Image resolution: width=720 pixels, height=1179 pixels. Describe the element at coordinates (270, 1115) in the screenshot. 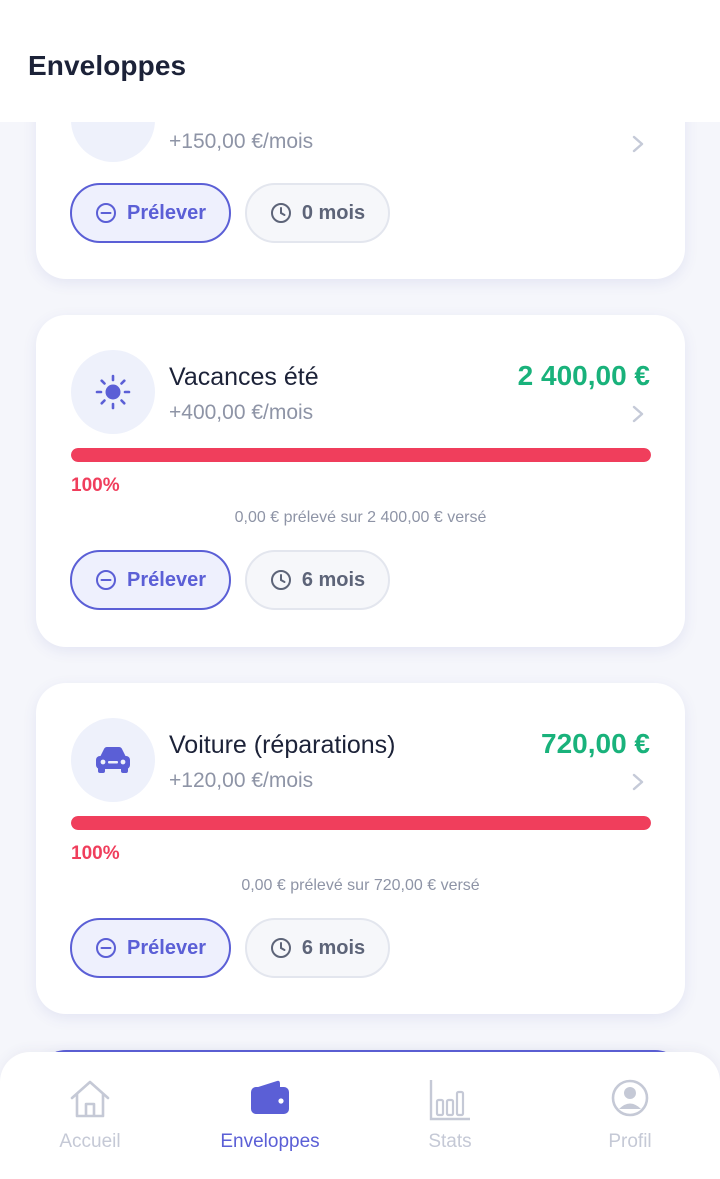

I see `tab-enveloppes: Enveloppes` at that location.